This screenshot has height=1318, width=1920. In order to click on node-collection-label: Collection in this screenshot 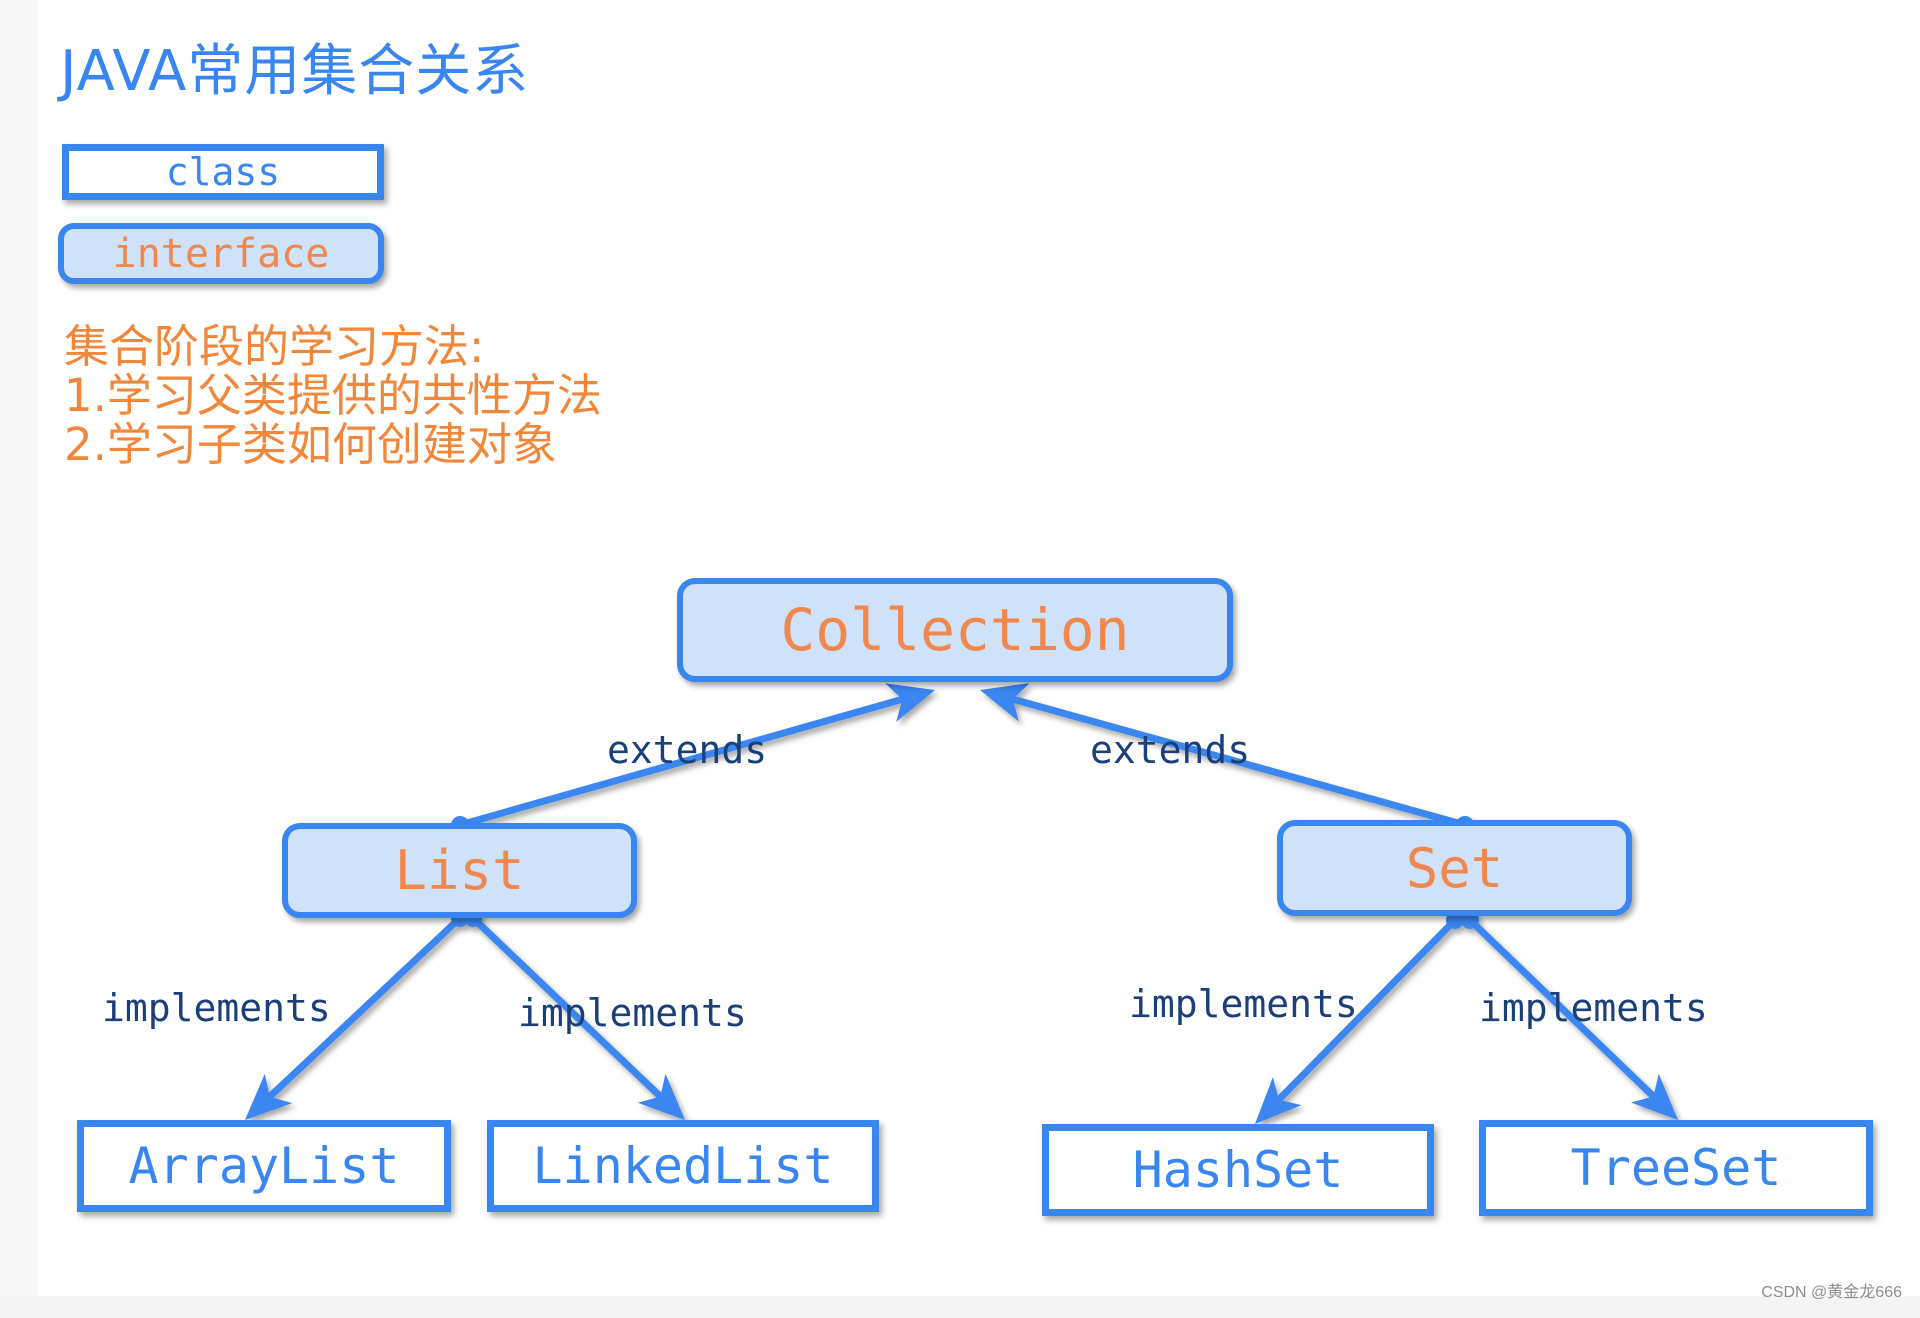, I will do `click(955, 630)`.